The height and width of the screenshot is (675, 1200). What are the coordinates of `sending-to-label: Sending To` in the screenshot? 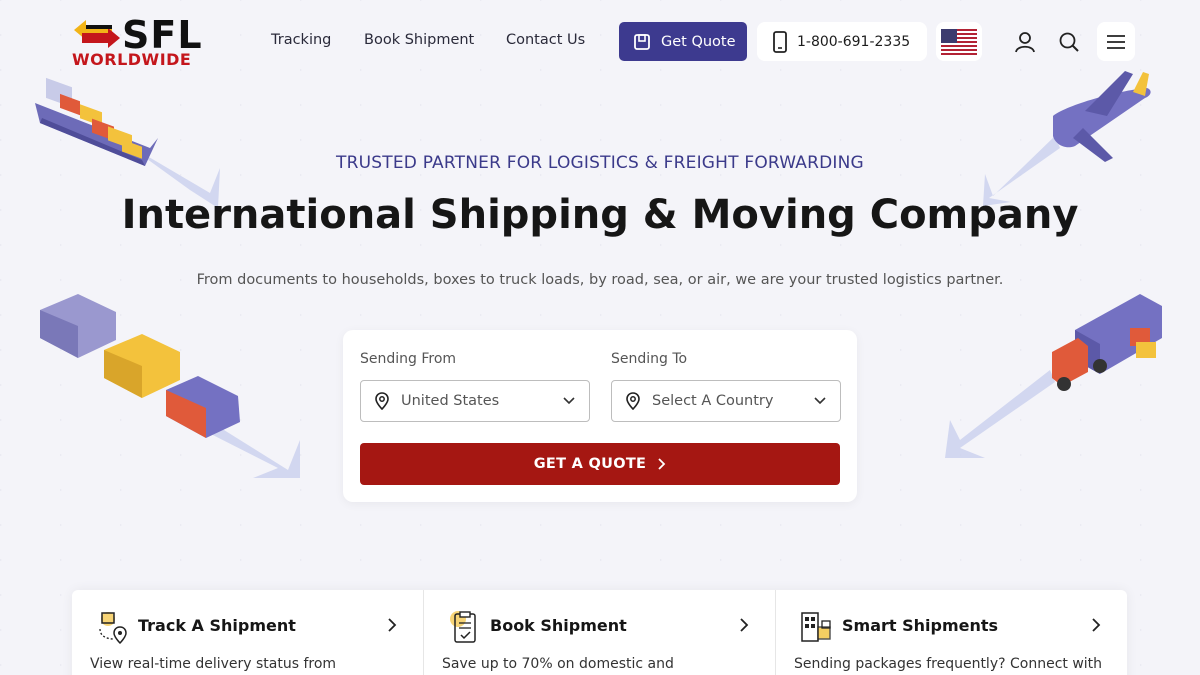 It's located at (649, 359).